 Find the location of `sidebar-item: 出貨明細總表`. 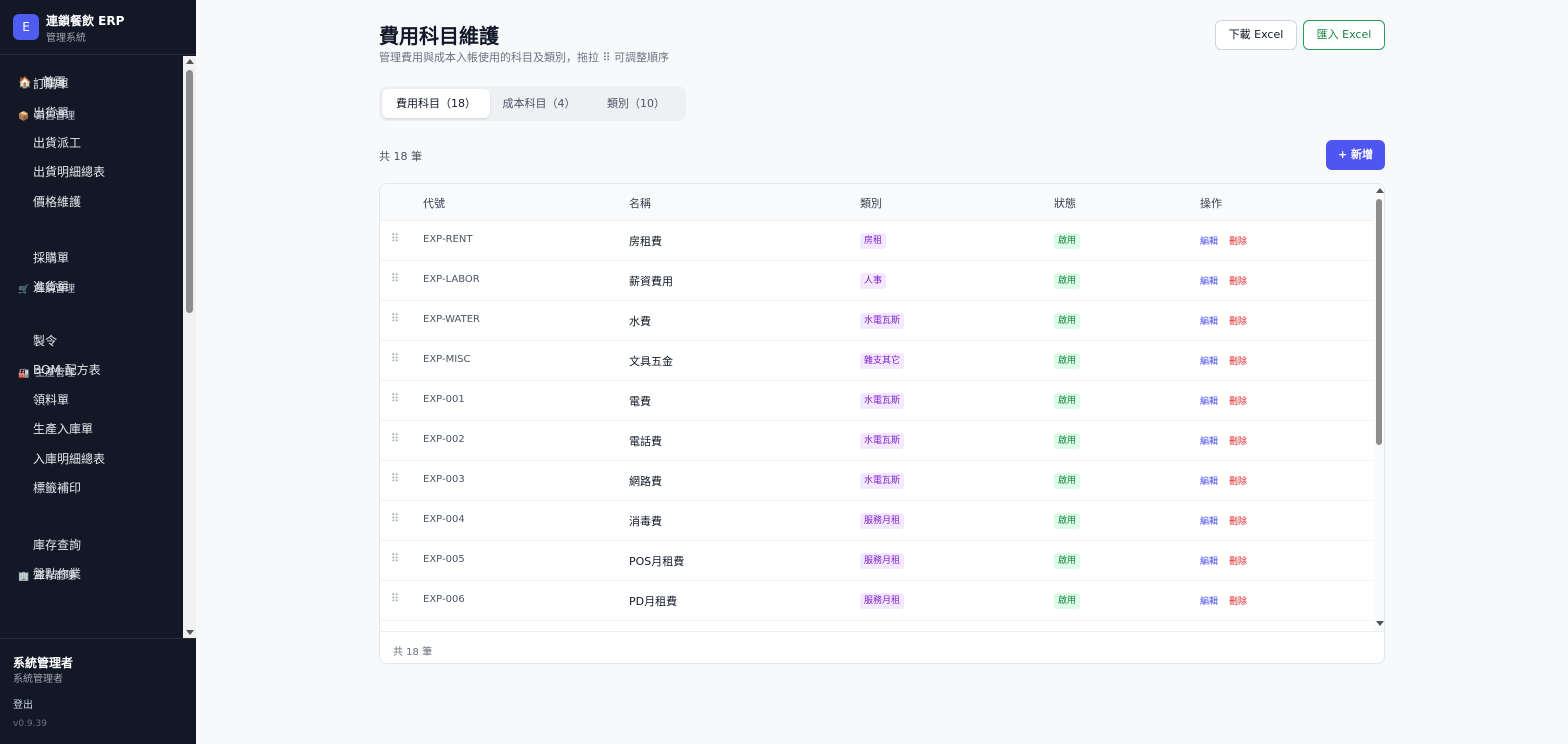

sidebar-item: 出貨明細總表 is located at coordinates (69, 171).